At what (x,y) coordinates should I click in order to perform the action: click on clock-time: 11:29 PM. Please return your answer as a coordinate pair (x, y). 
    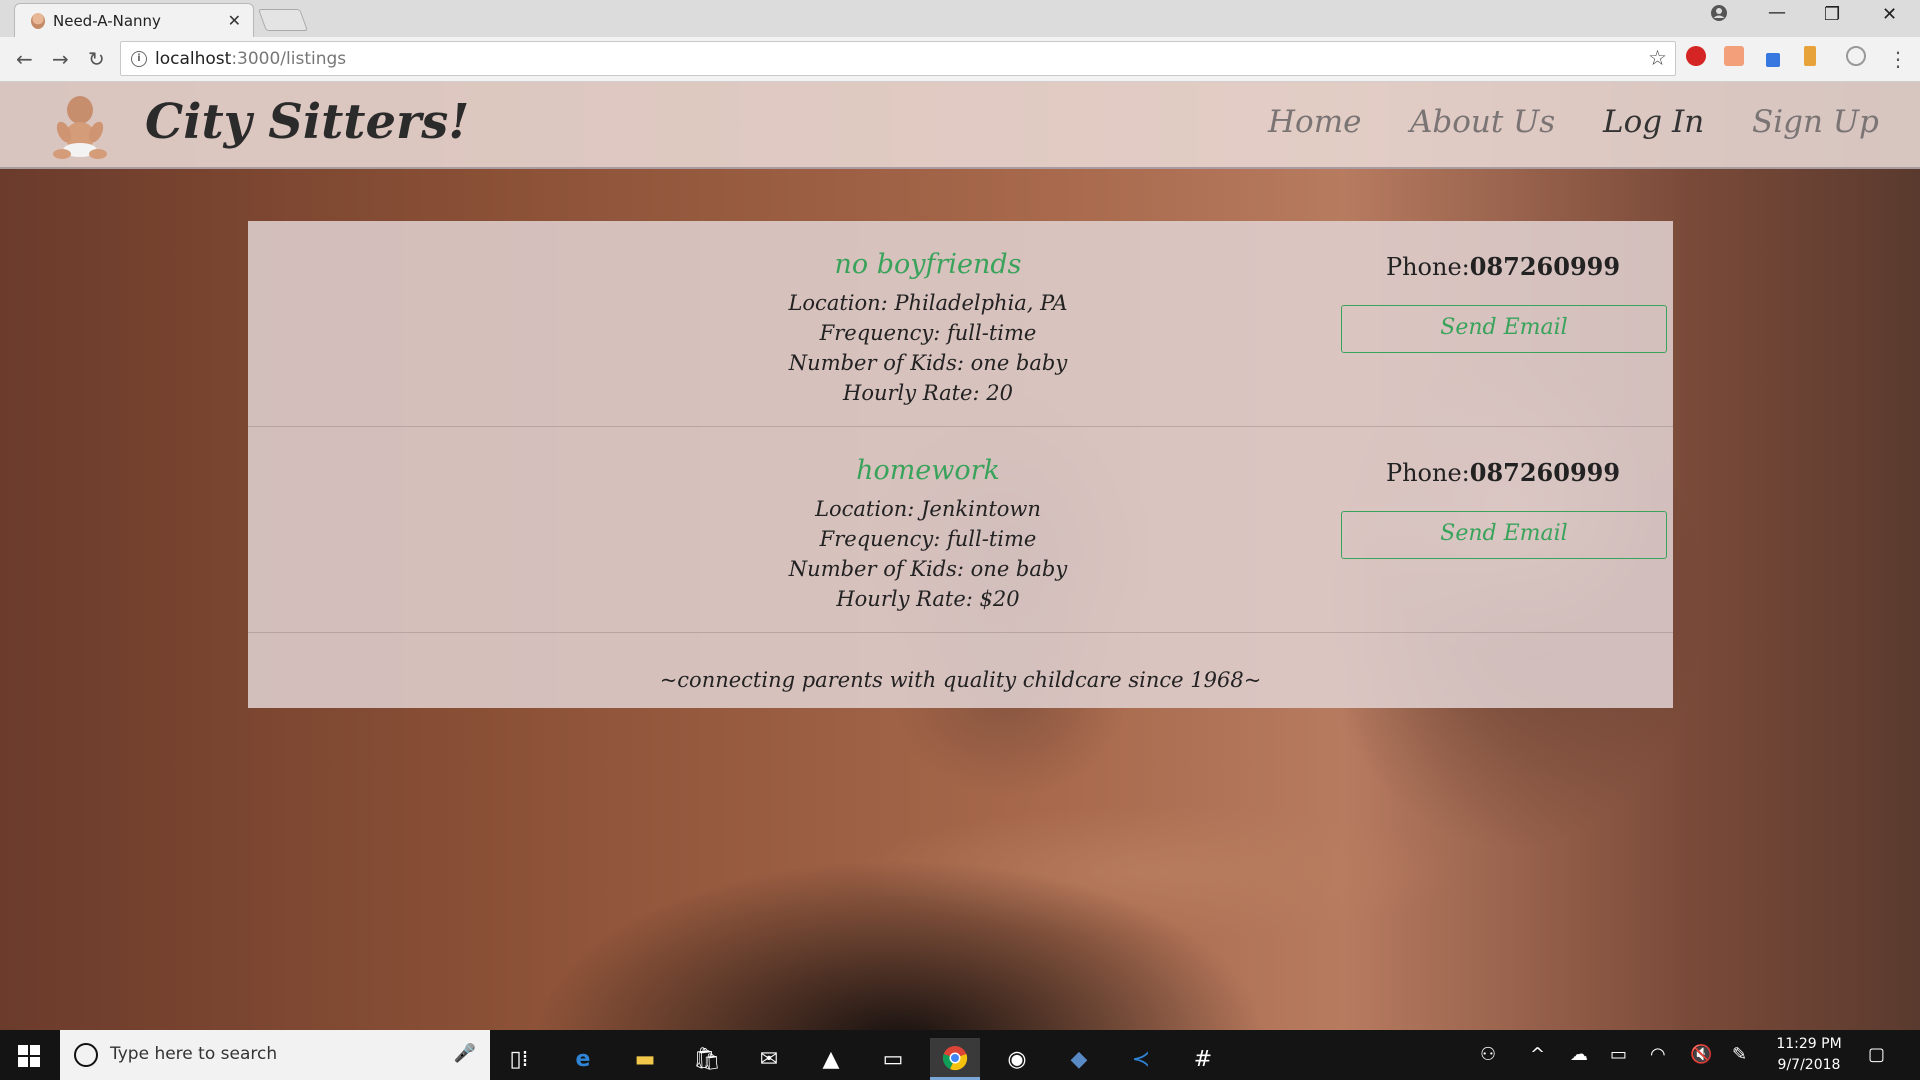
    Looking at the image, I should click on (1809, 1044).